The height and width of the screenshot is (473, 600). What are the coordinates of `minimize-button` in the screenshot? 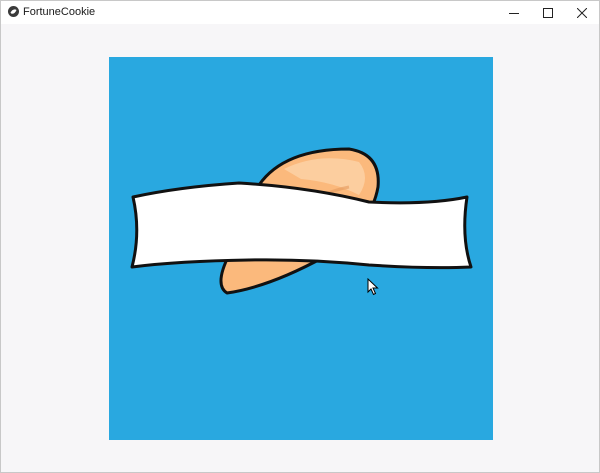 It's located at (514, 12).